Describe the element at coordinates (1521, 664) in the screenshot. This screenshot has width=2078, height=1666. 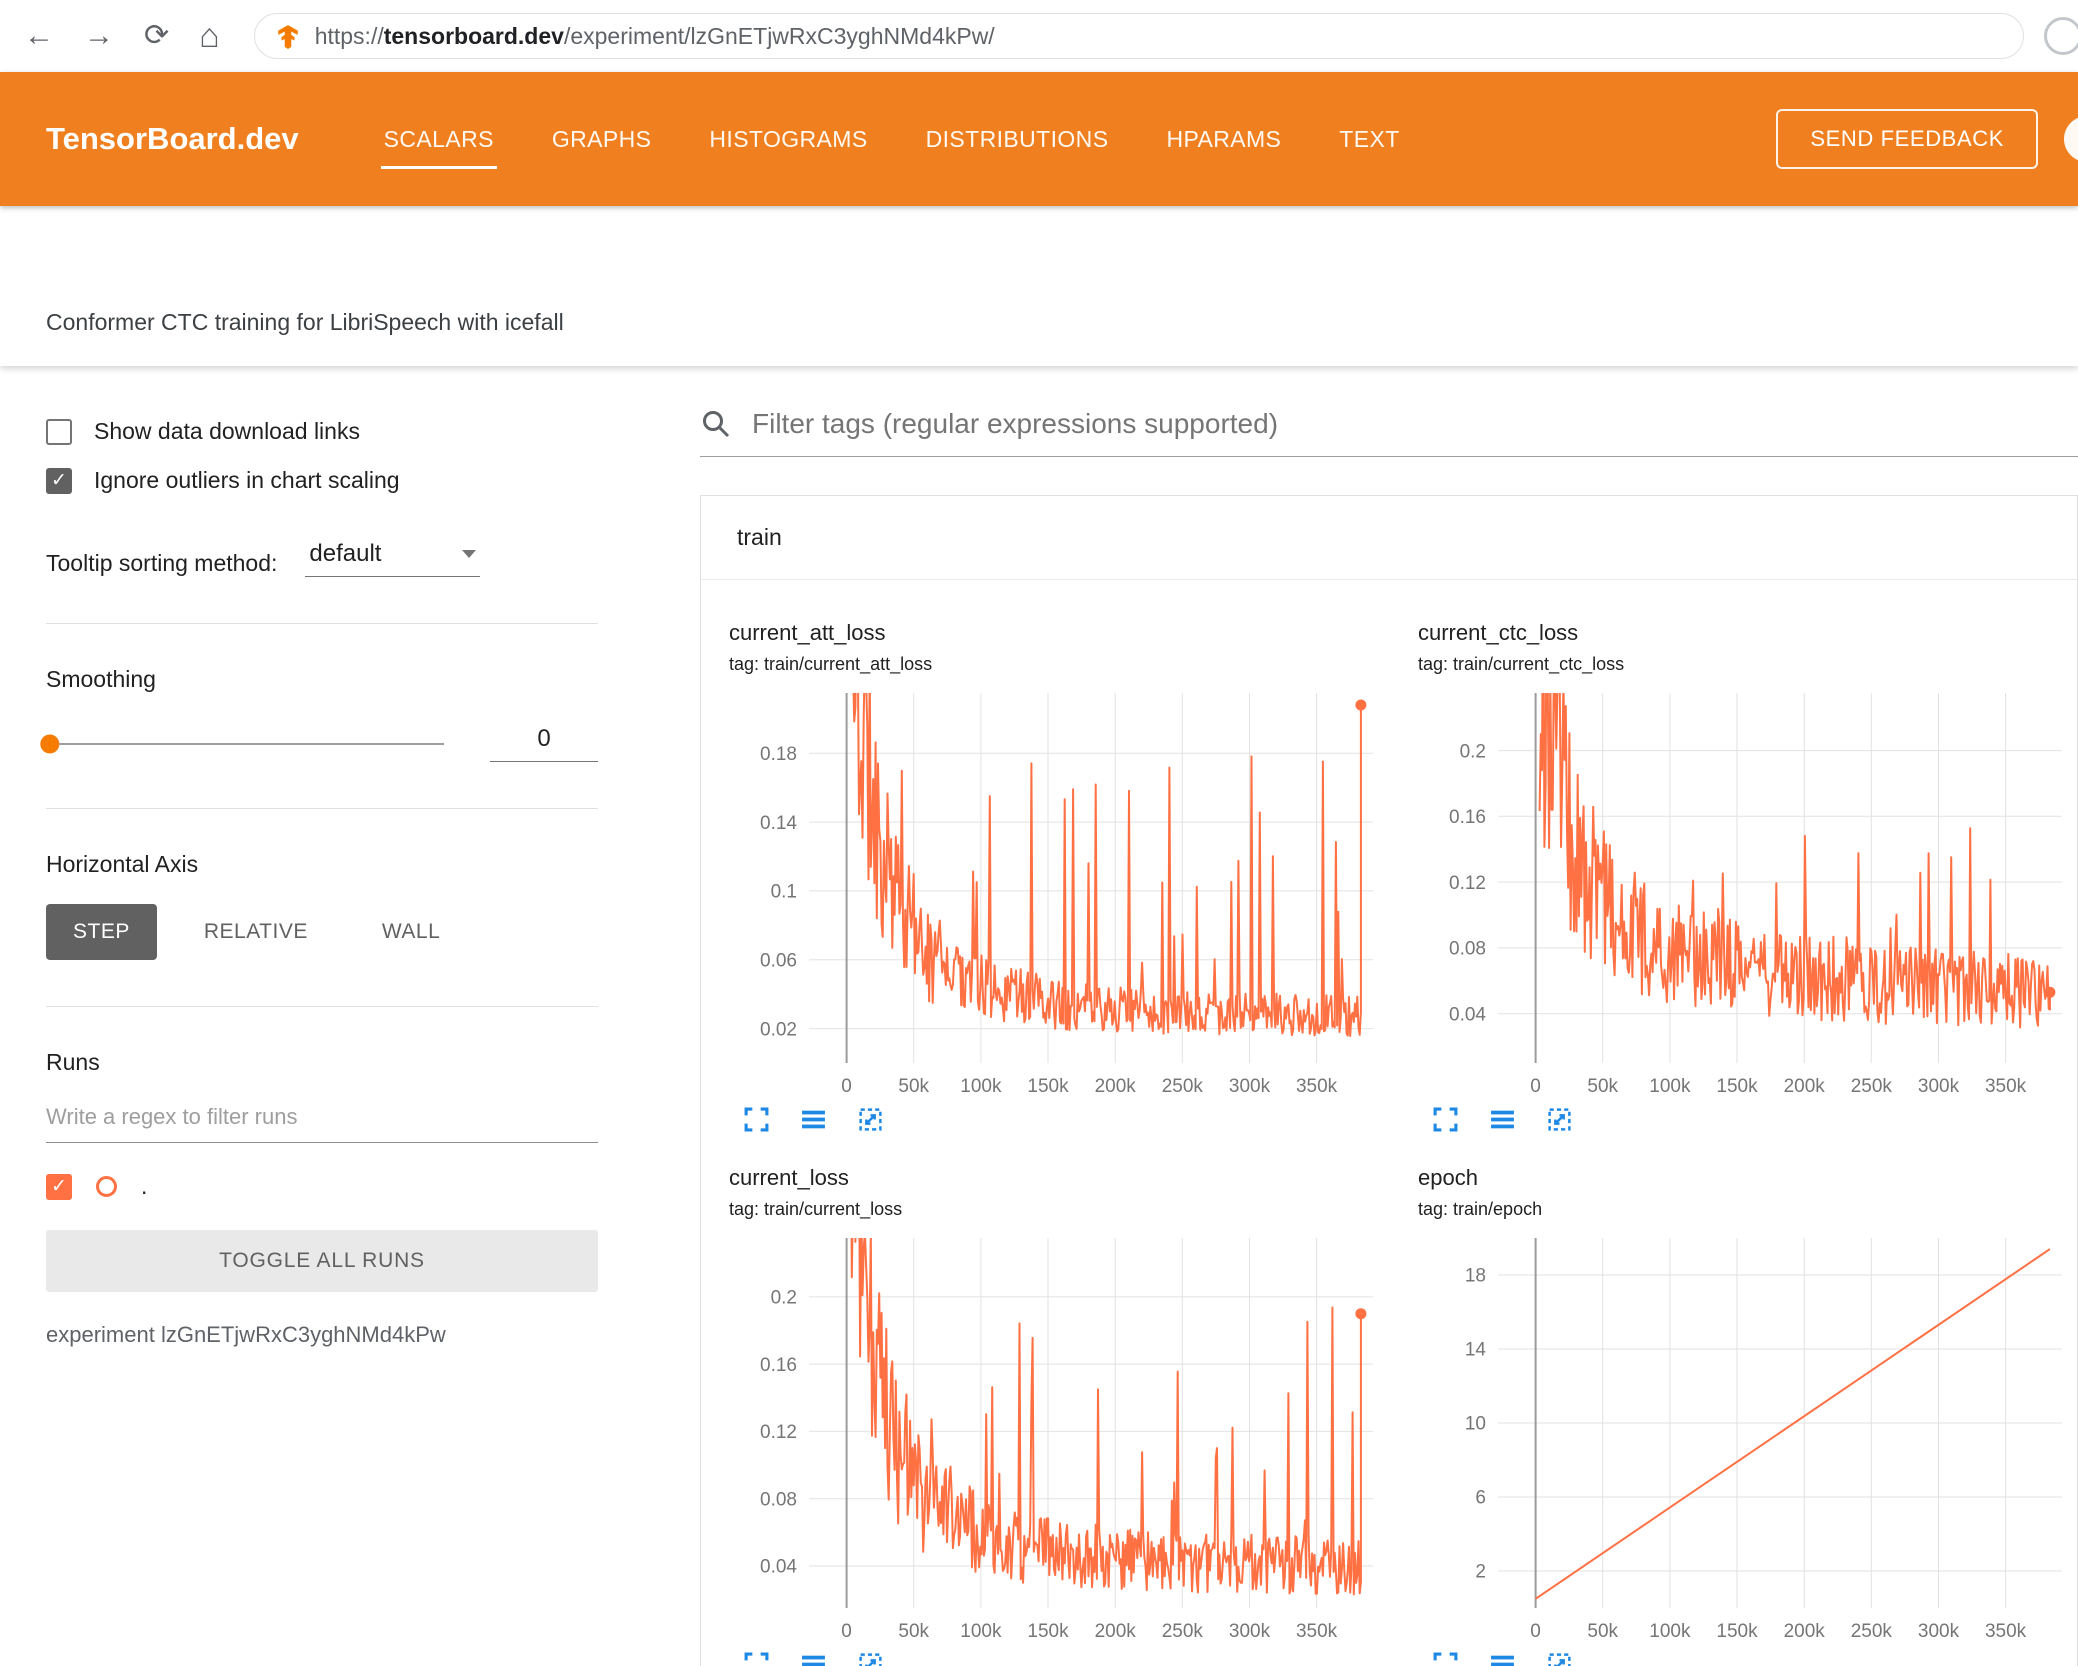
I see `chart-tag: tag: train/current_ctc_loss` at that location.